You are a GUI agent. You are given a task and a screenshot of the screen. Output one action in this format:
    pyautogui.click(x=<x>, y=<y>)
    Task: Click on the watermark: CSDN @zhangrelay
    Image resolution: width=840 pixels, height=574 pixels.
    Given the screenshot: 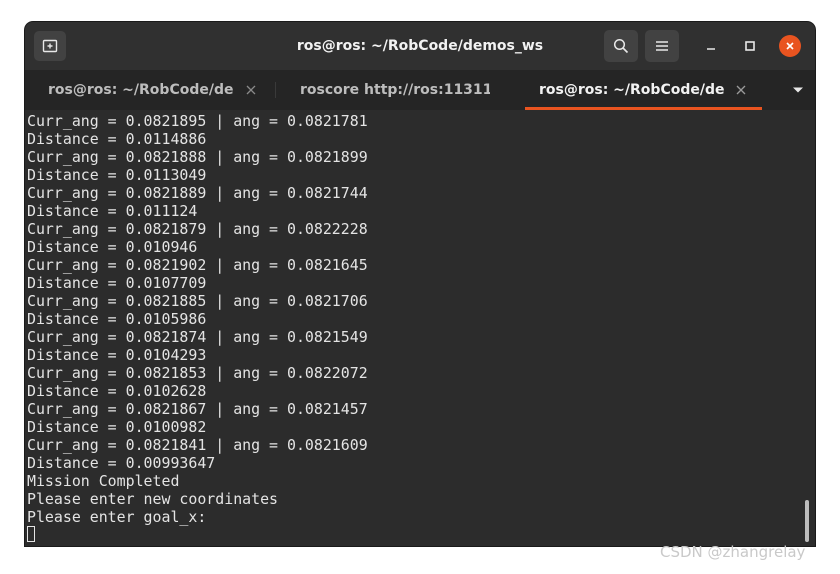 What is the action you would take?
    pyautogui.click(x=733, y=552)
    